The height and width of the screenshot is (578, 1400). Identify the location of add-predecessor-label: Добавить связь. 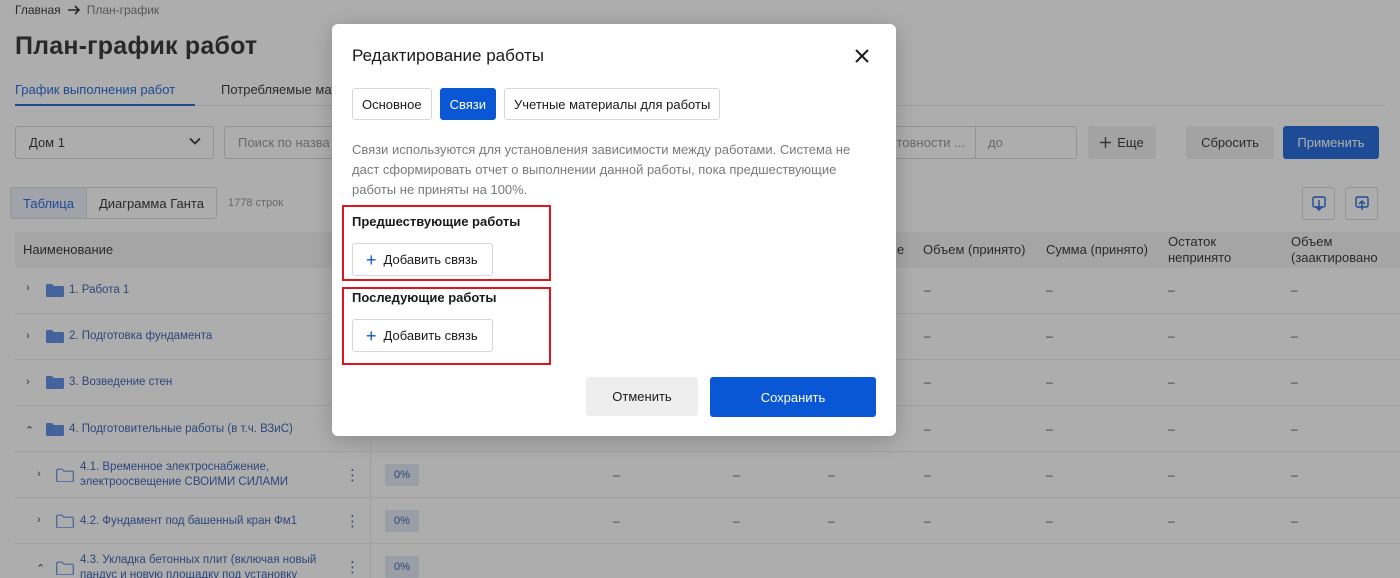
(430, 259).